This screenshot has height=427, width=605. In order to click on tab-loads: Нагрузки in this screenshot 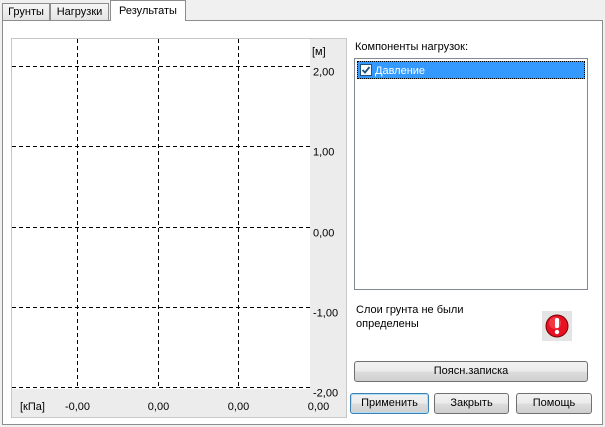, I will do `click(79, 12)`.